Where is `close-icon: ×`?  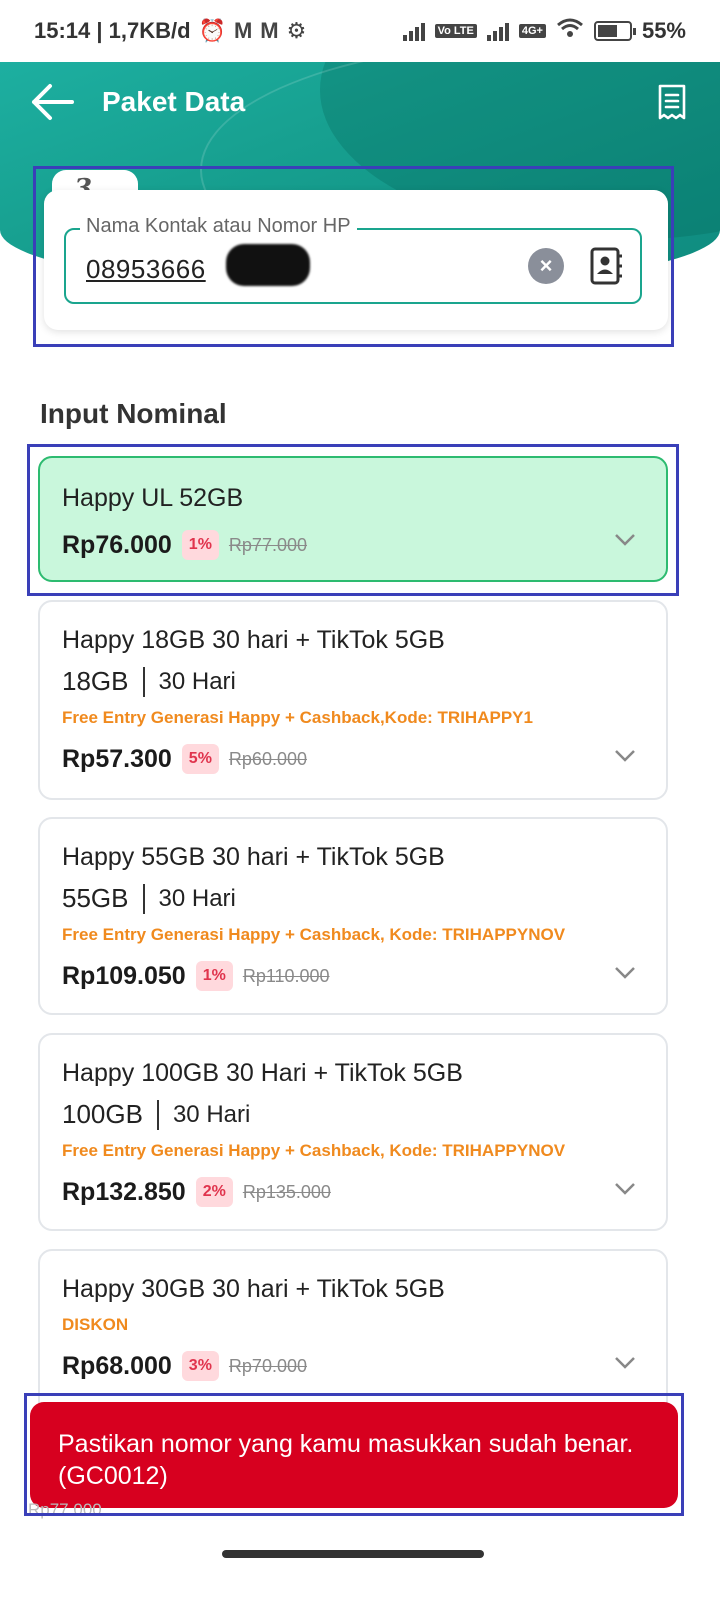
close-icon: × is located at coordinates (546, 265).